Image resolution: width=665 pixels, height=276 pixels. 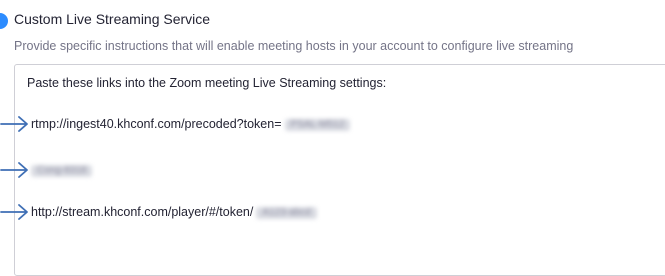 I want to click on stream-key-redacted: Cong-8318, so click(x=62, y=171).